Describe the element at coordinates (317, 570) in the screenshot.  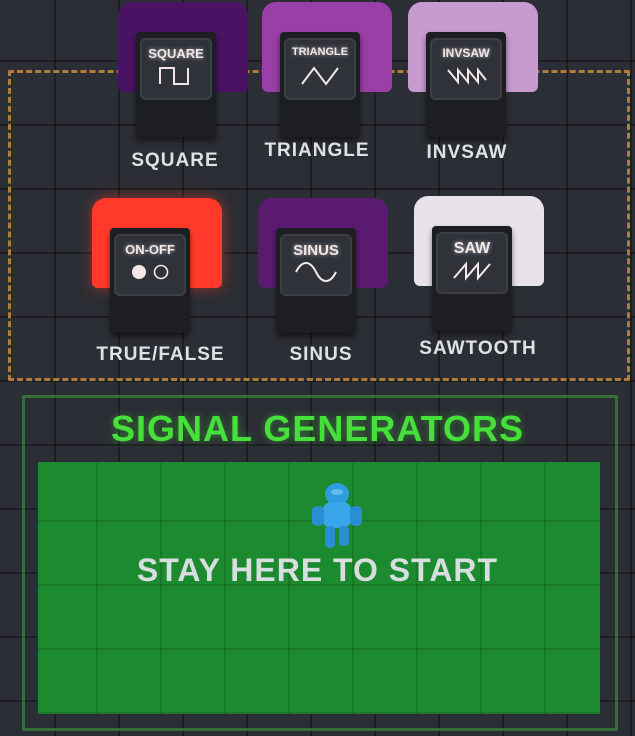
I see `start-instruction: STAY HERE TO START` at that location.